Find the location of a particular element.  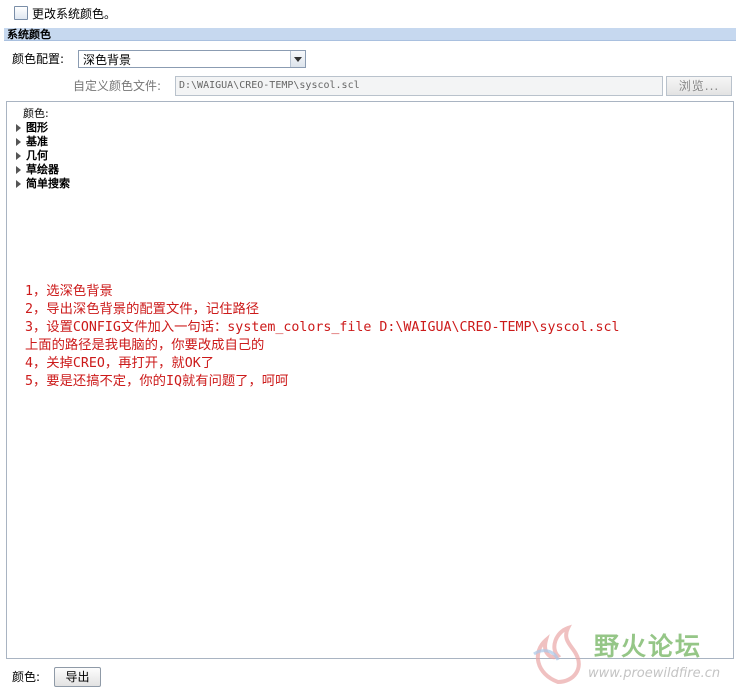

dropdown-button is located at coordinates (297, 59).